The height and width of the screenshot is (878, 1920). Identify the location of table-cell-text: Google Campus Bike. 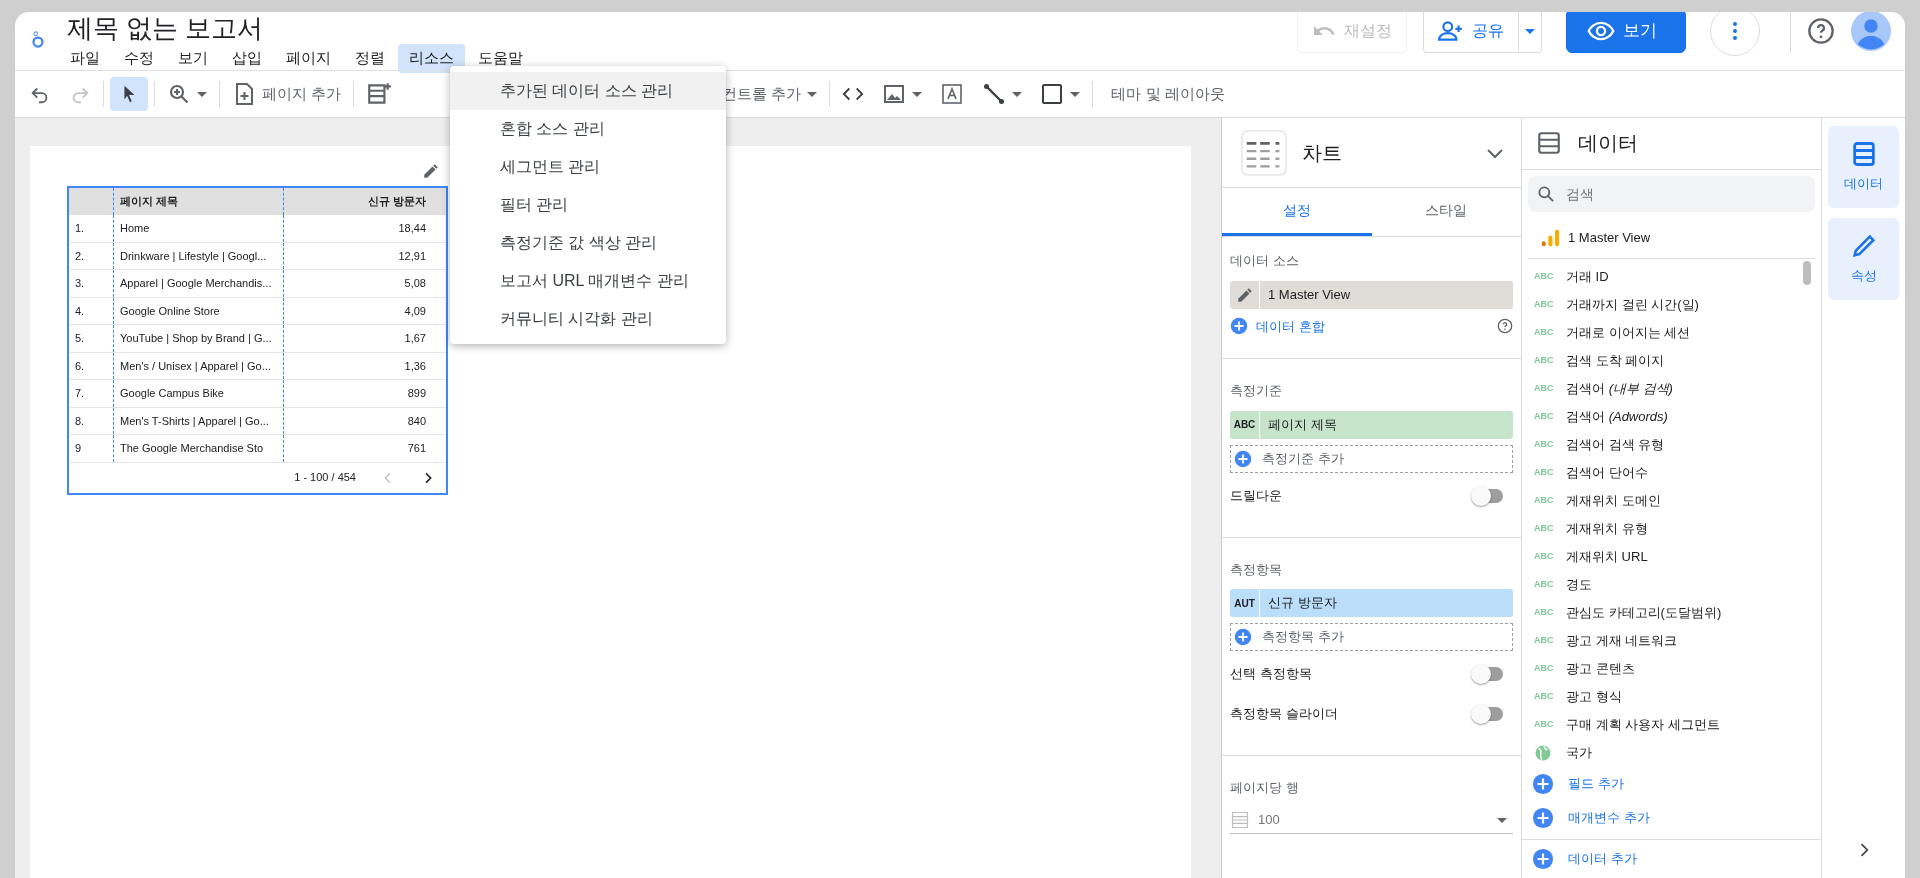
(172, 393).